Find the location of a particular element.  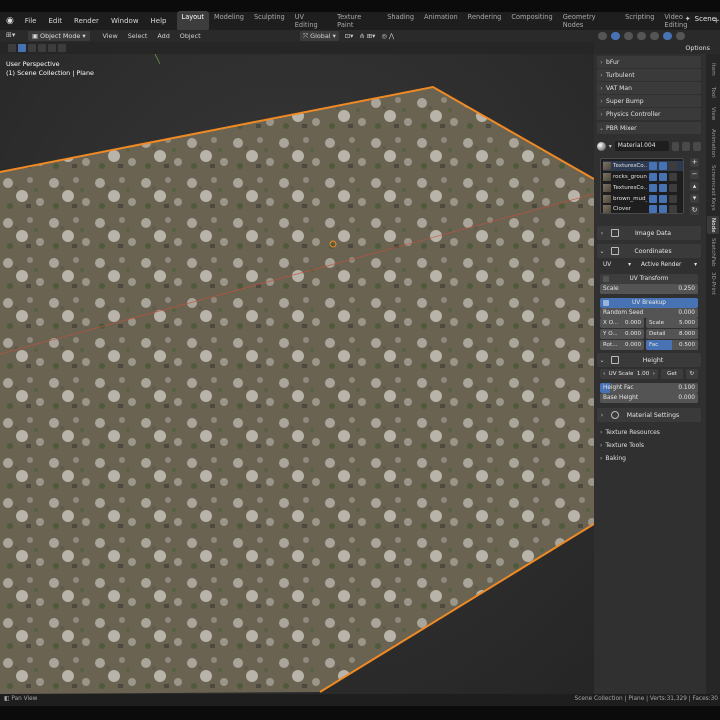

list-item: Clover is located at coordinates (643, 209).